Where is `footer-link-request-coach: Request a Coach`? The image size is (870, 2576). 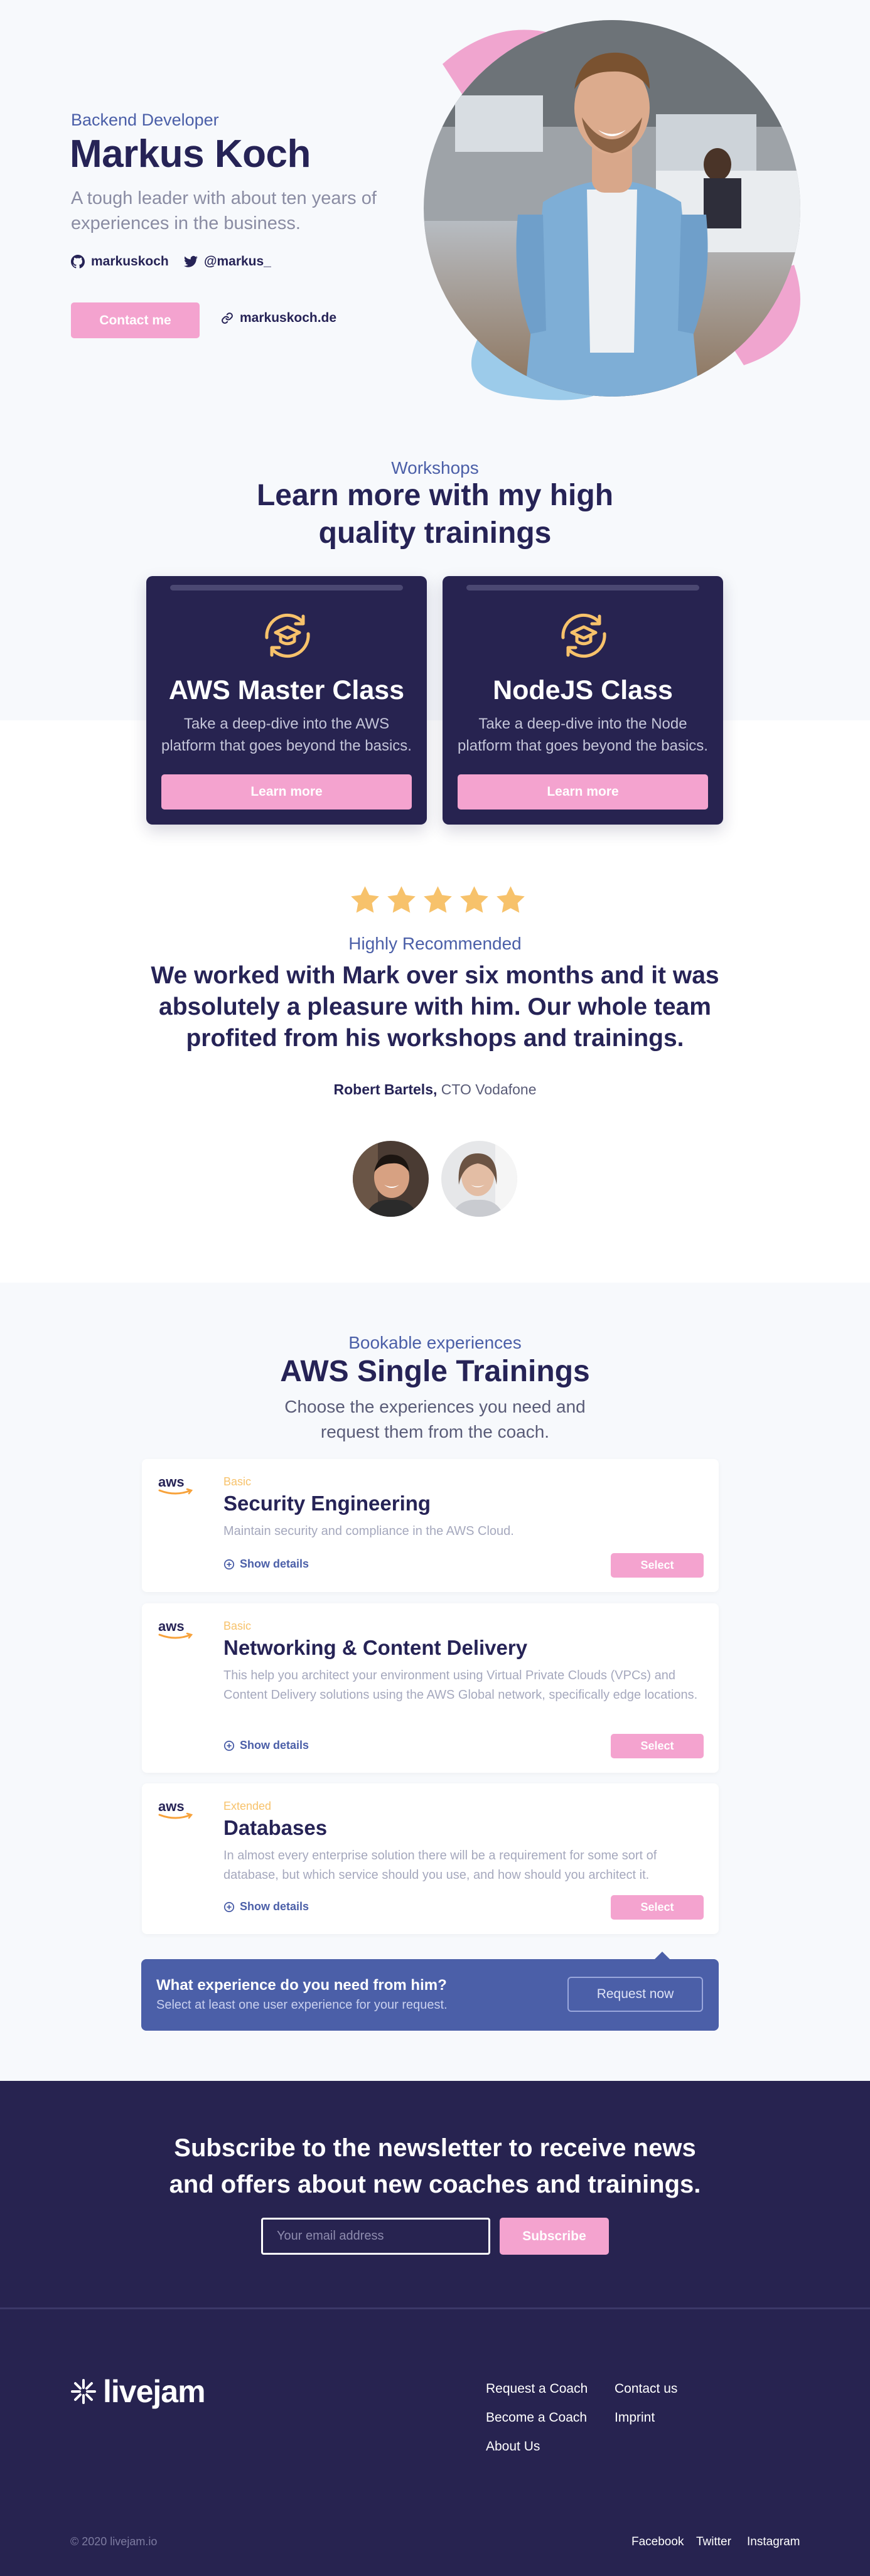 footer-link-request-coach: Request a Coach is located at coordinates (537, 2389).